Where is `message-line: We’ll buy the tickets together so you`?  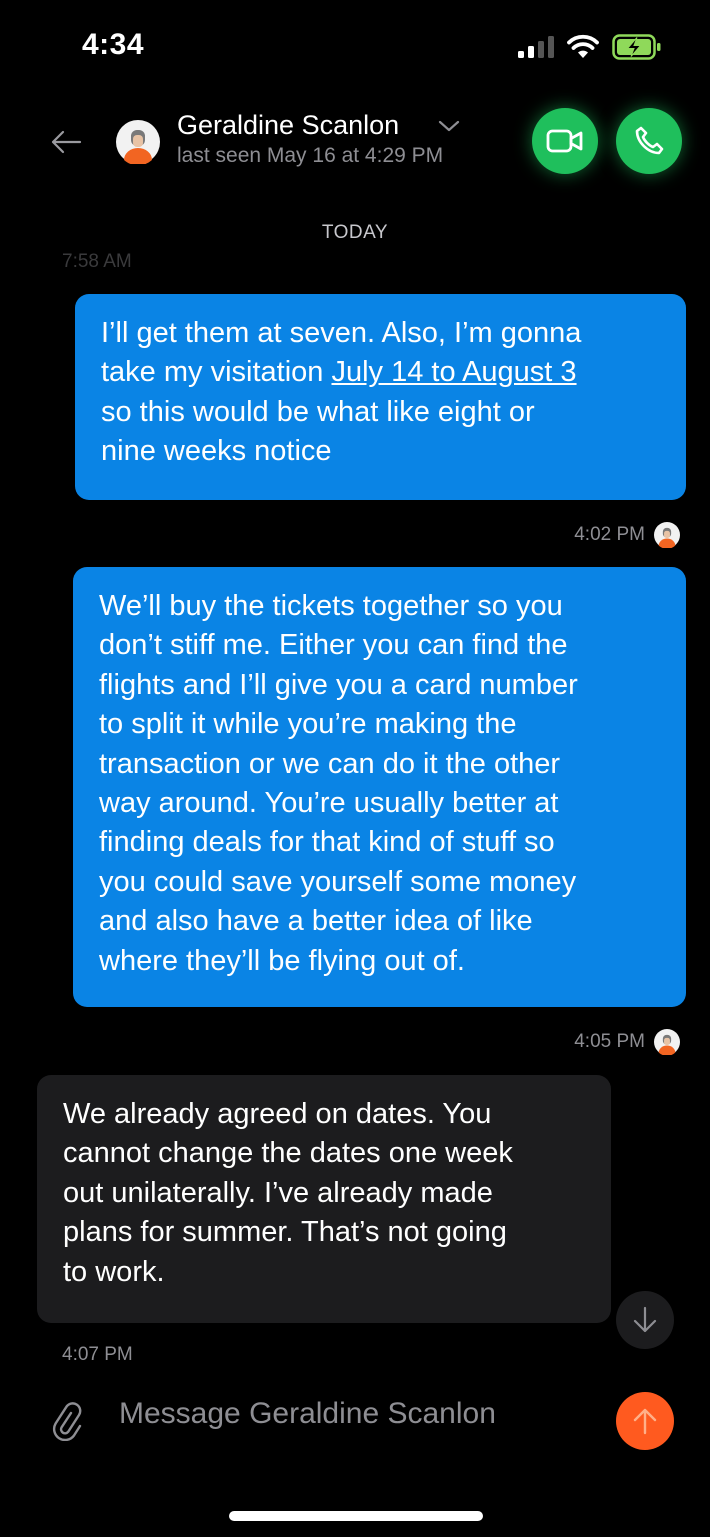 message-line: We’ll buy the tickets together so you is located at coordinates (331, 606).